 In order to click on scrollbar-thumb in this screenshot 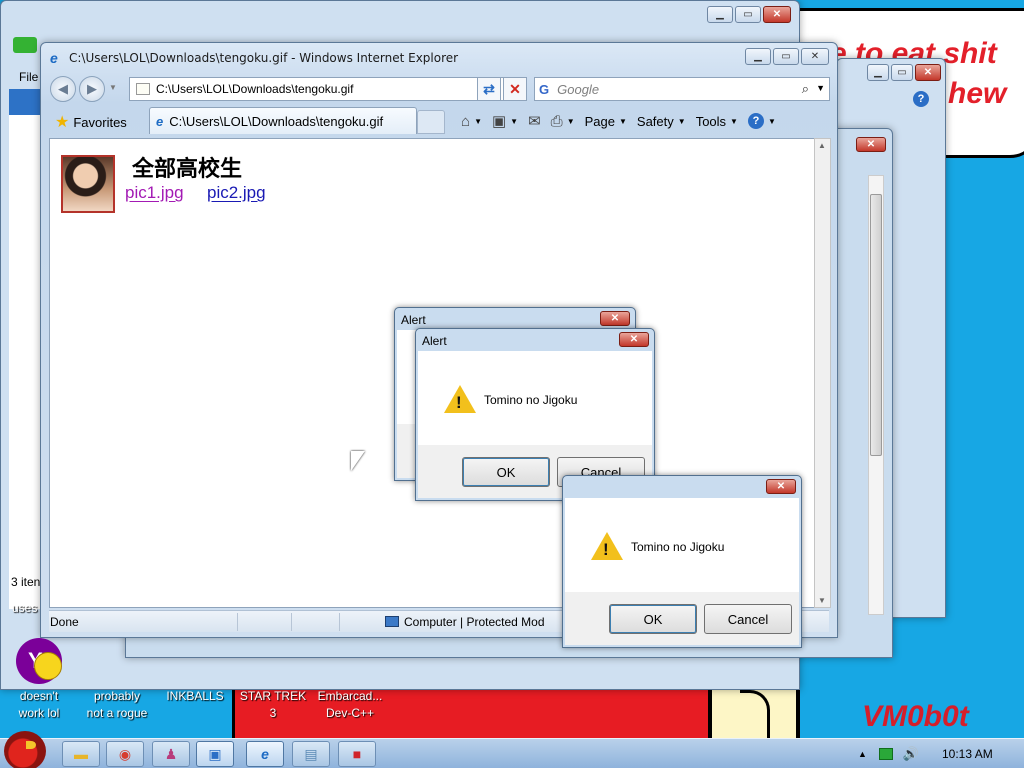, I will do `click(876, 325)`.